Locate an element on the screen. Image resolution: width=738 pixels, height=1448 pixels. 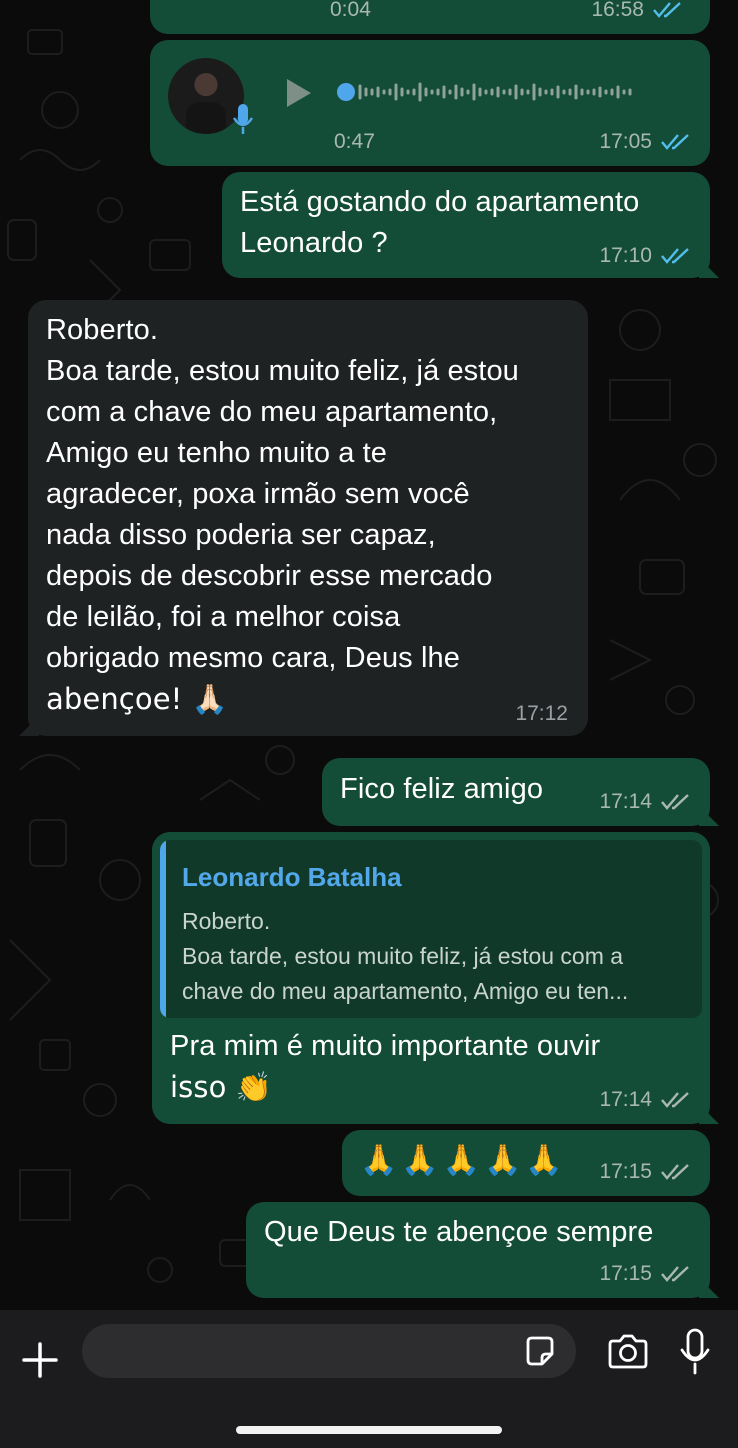
message-meta: 17:12 is located at coordinates (541, 714).